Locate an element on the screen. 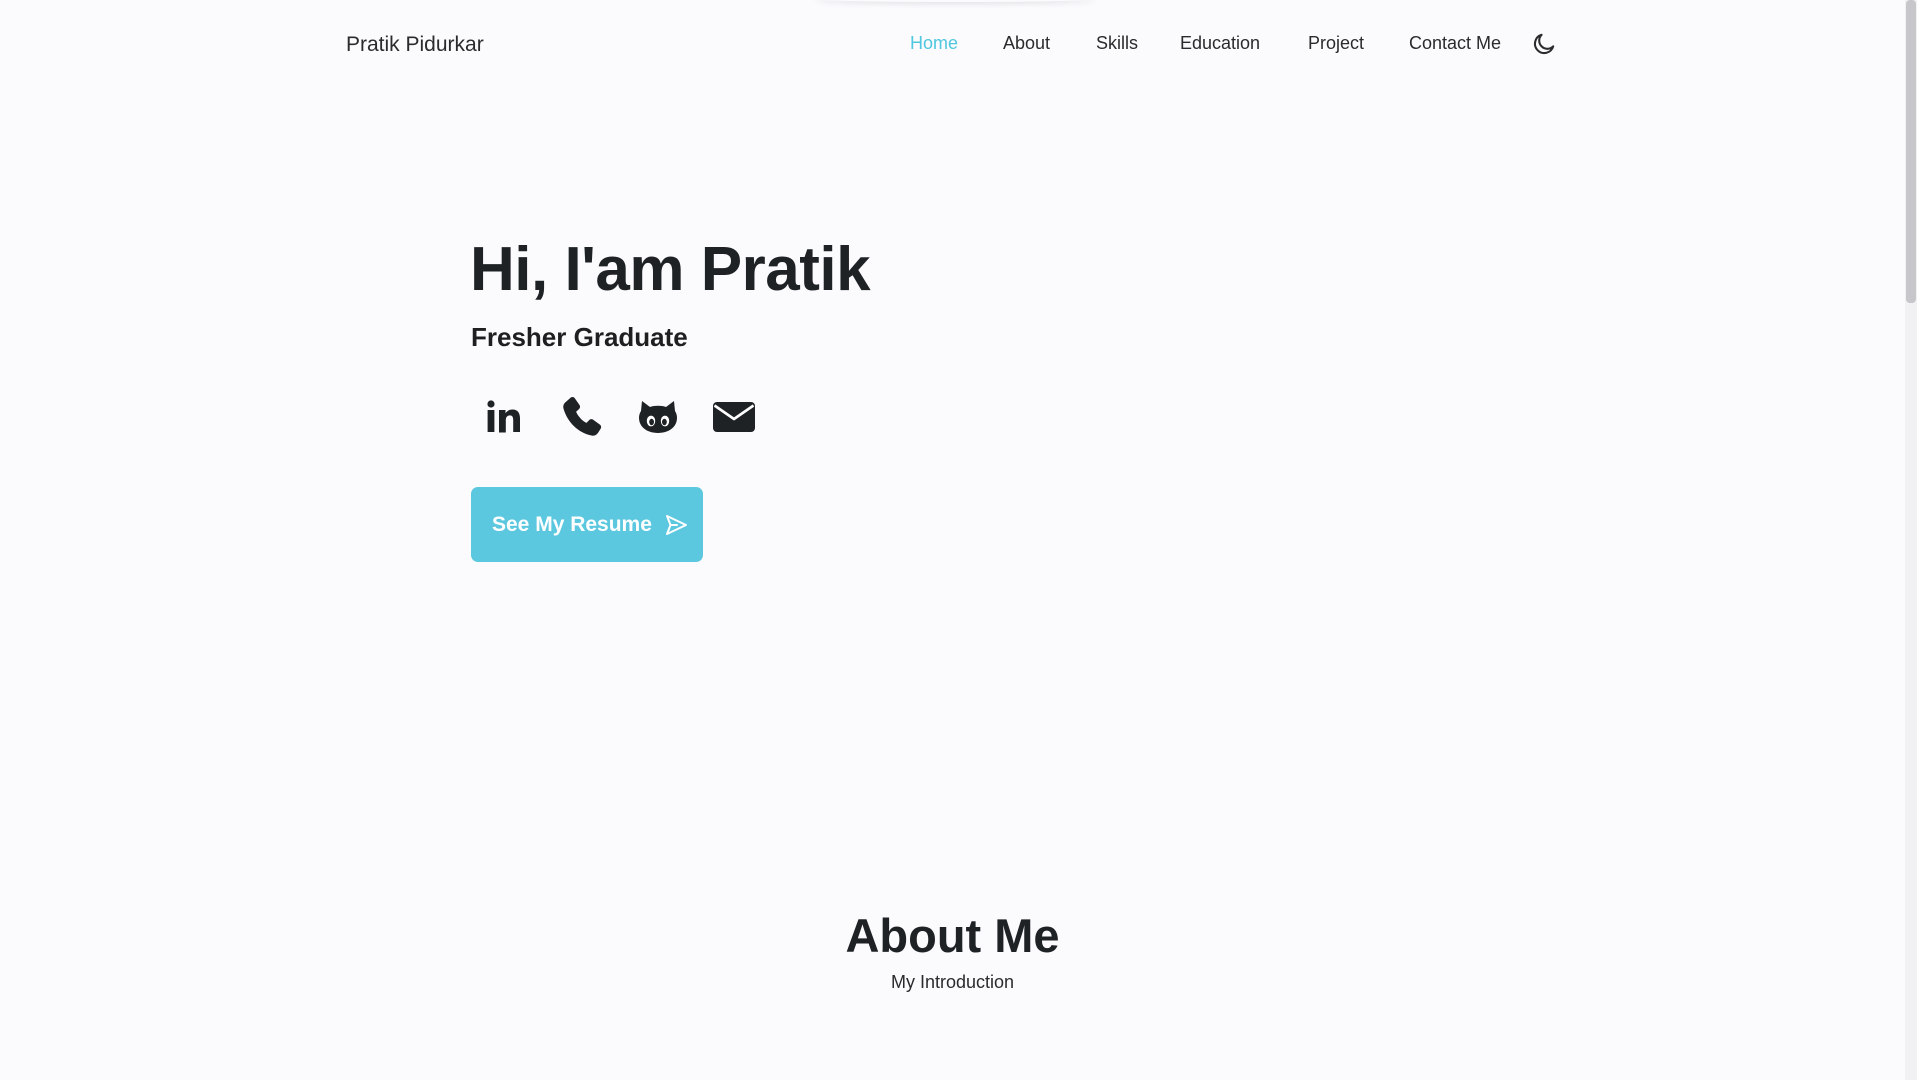 This screenshot has height=1080, width=1917. hero-title: Hi, I'am Pratik is located at coordinates (670, 269).